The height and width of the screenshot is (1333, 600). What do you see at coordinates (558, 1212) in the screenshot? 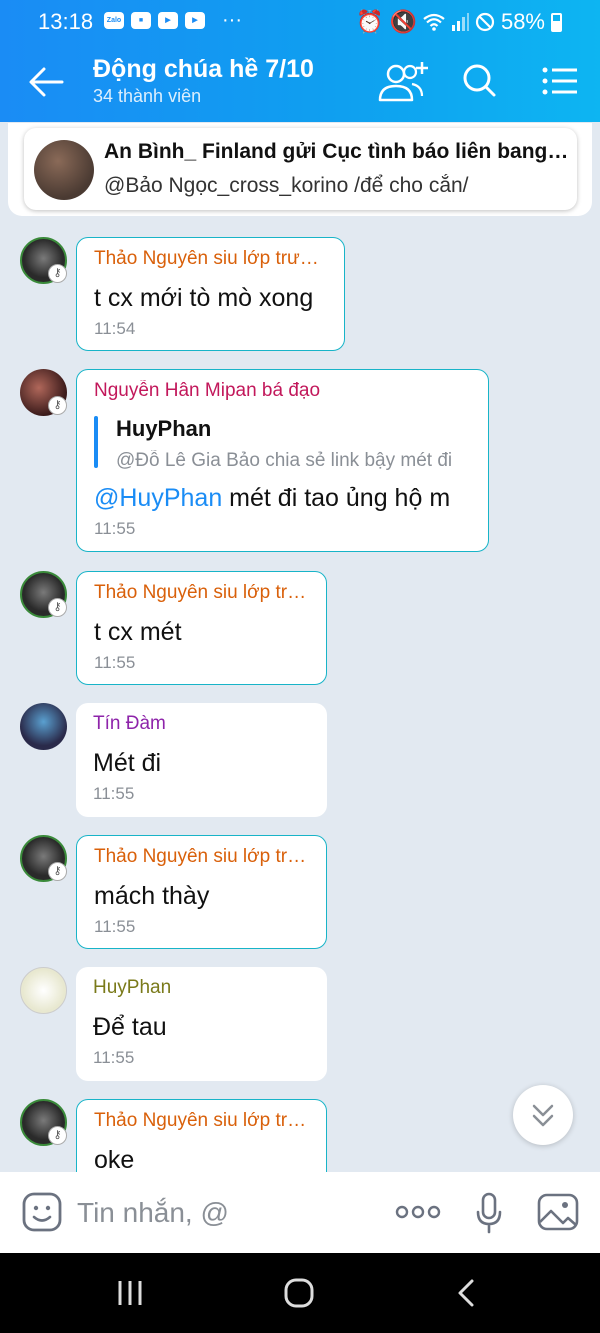
I see `image-icon` at bounding box center [558, 1212].